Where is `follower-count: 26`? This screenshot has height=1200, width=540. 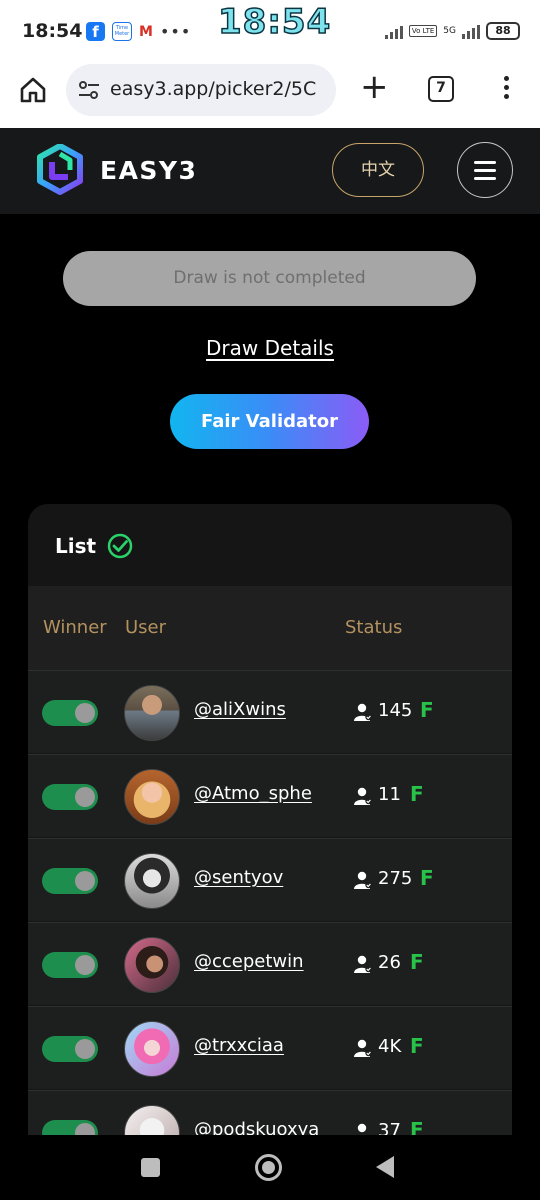 follower-count: 26 is located at coordinates (389, 962).